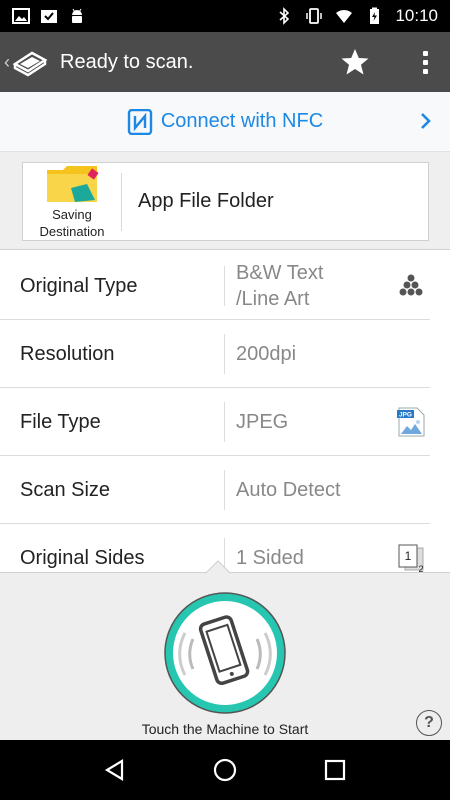 This screenshot has height=800, width=450. I want to click on bluetooth-icon, so click(284, 16).